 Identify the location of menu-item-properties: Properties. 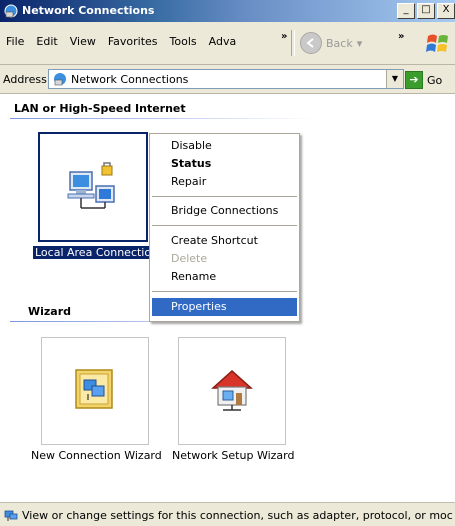
(224, 307).